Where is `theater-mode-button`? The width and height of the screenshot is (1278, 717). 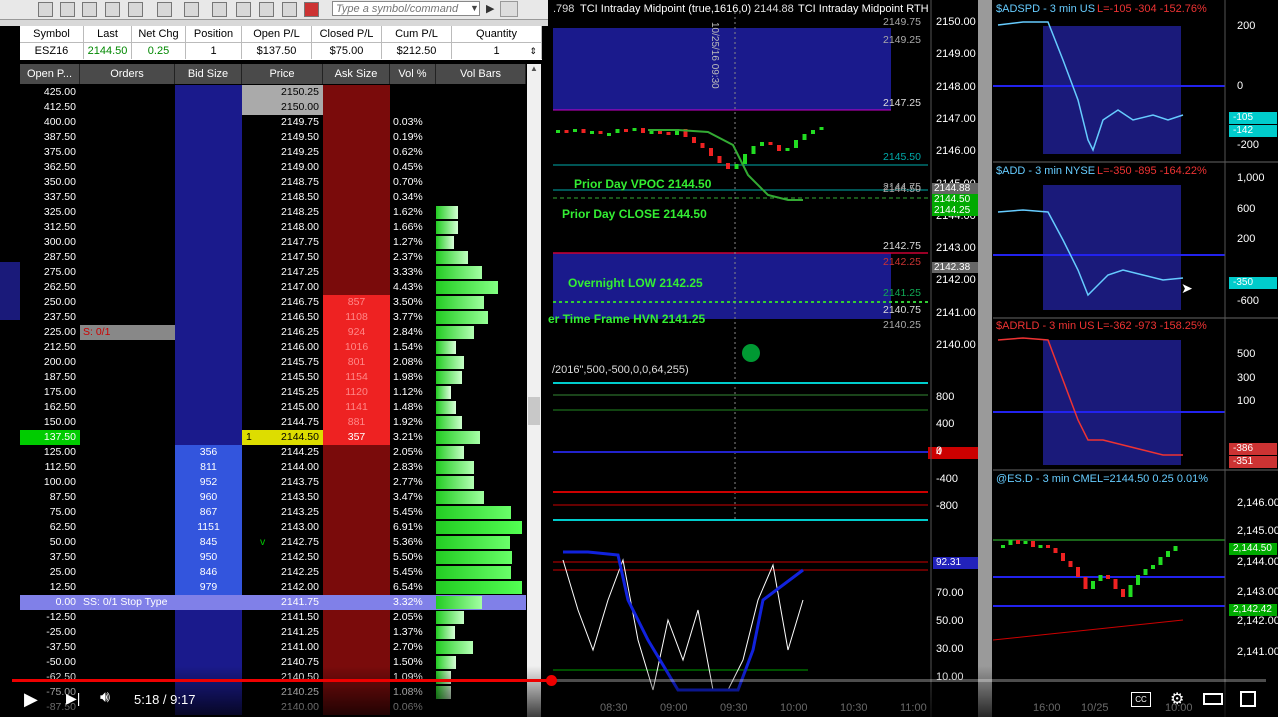 theater-mode-button is located at coordinates (1213, 699).